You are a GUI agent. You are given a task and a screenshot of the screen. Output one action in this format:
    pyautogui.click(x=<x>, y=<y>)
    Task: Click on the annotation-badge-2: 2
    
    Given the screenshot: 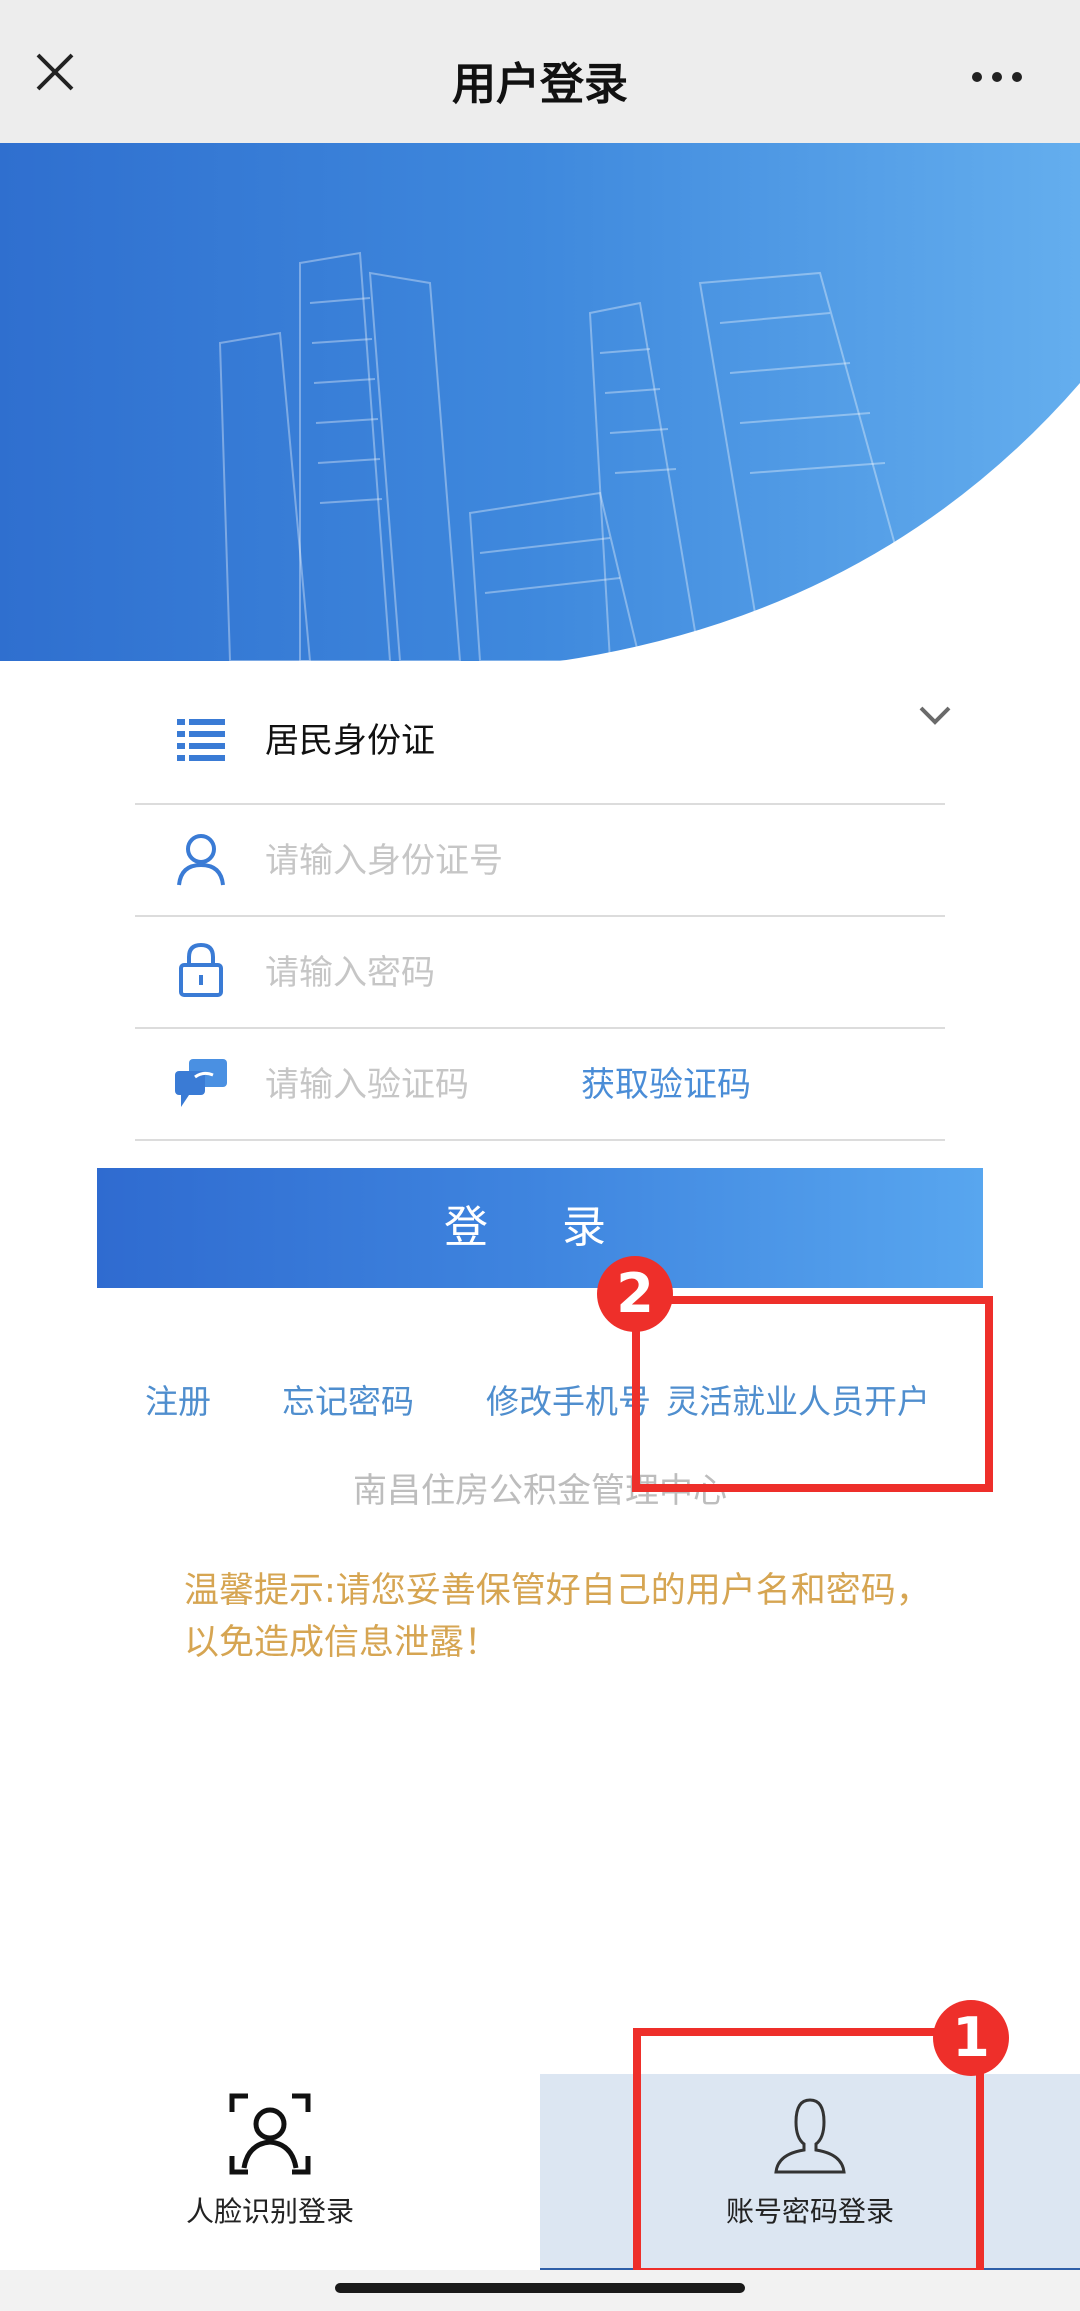 What is the action you would take?
    pyautogui.click(x=635, y=1294)
    